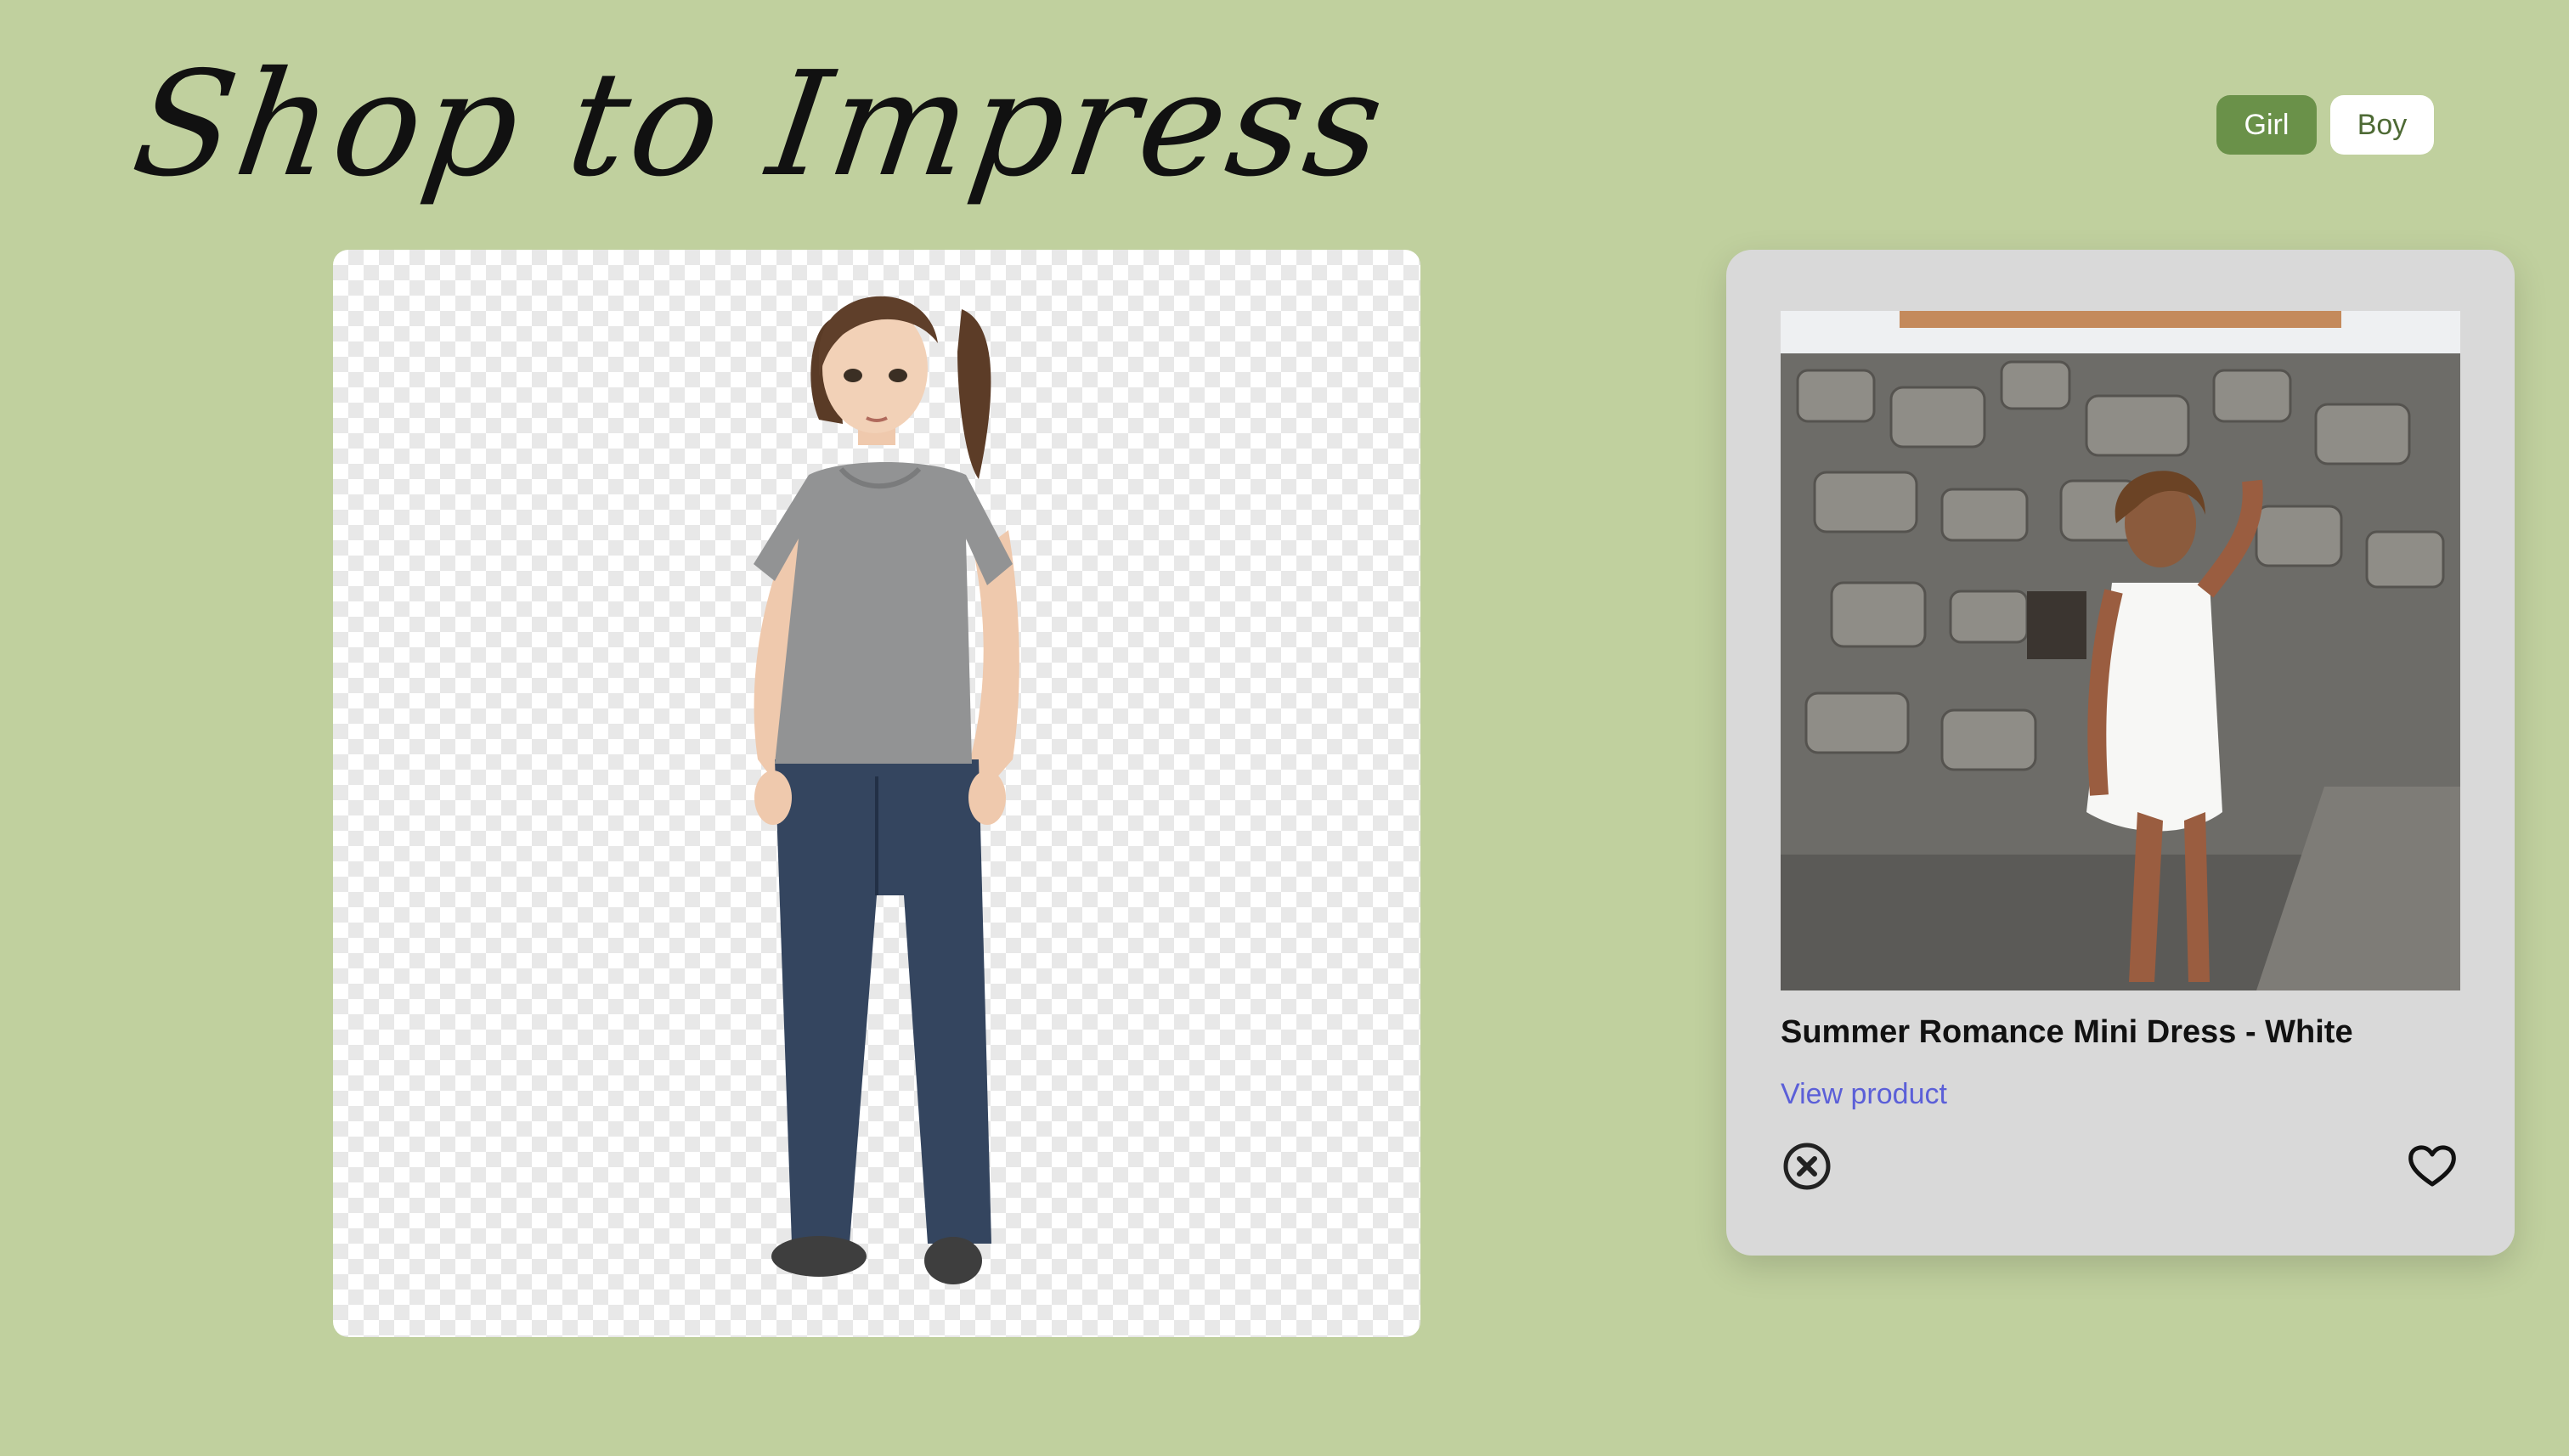  I want to click on favorite-button, so click(2432, 1166).